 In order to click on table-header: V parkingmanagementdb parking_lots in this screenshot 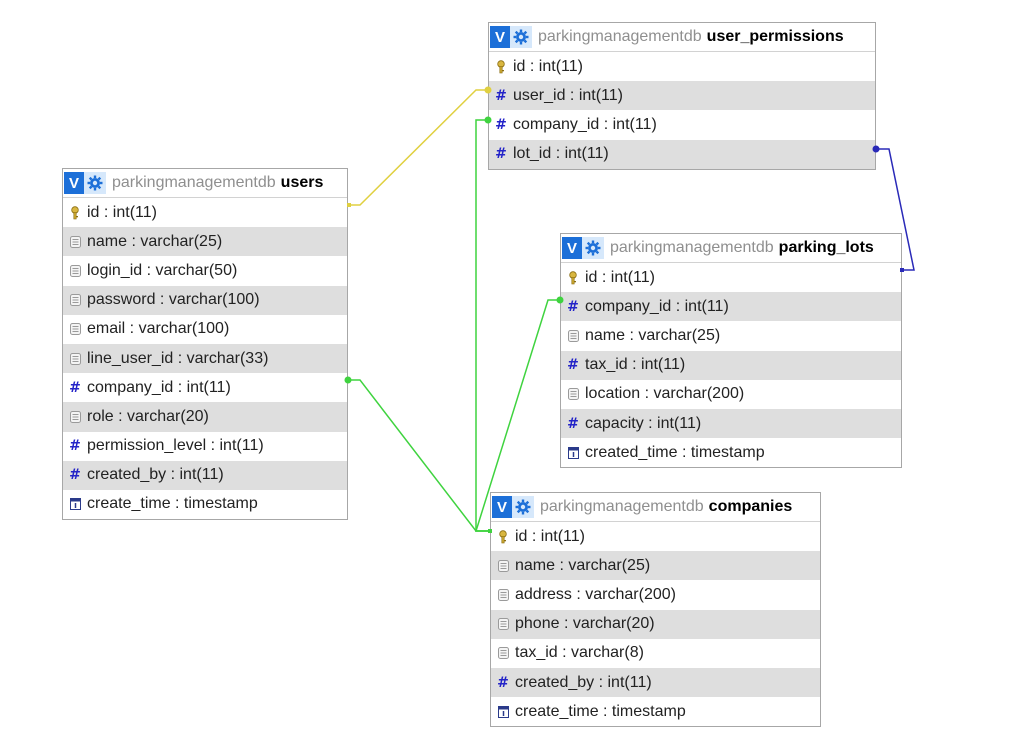, I will do `click(731, 248)`.